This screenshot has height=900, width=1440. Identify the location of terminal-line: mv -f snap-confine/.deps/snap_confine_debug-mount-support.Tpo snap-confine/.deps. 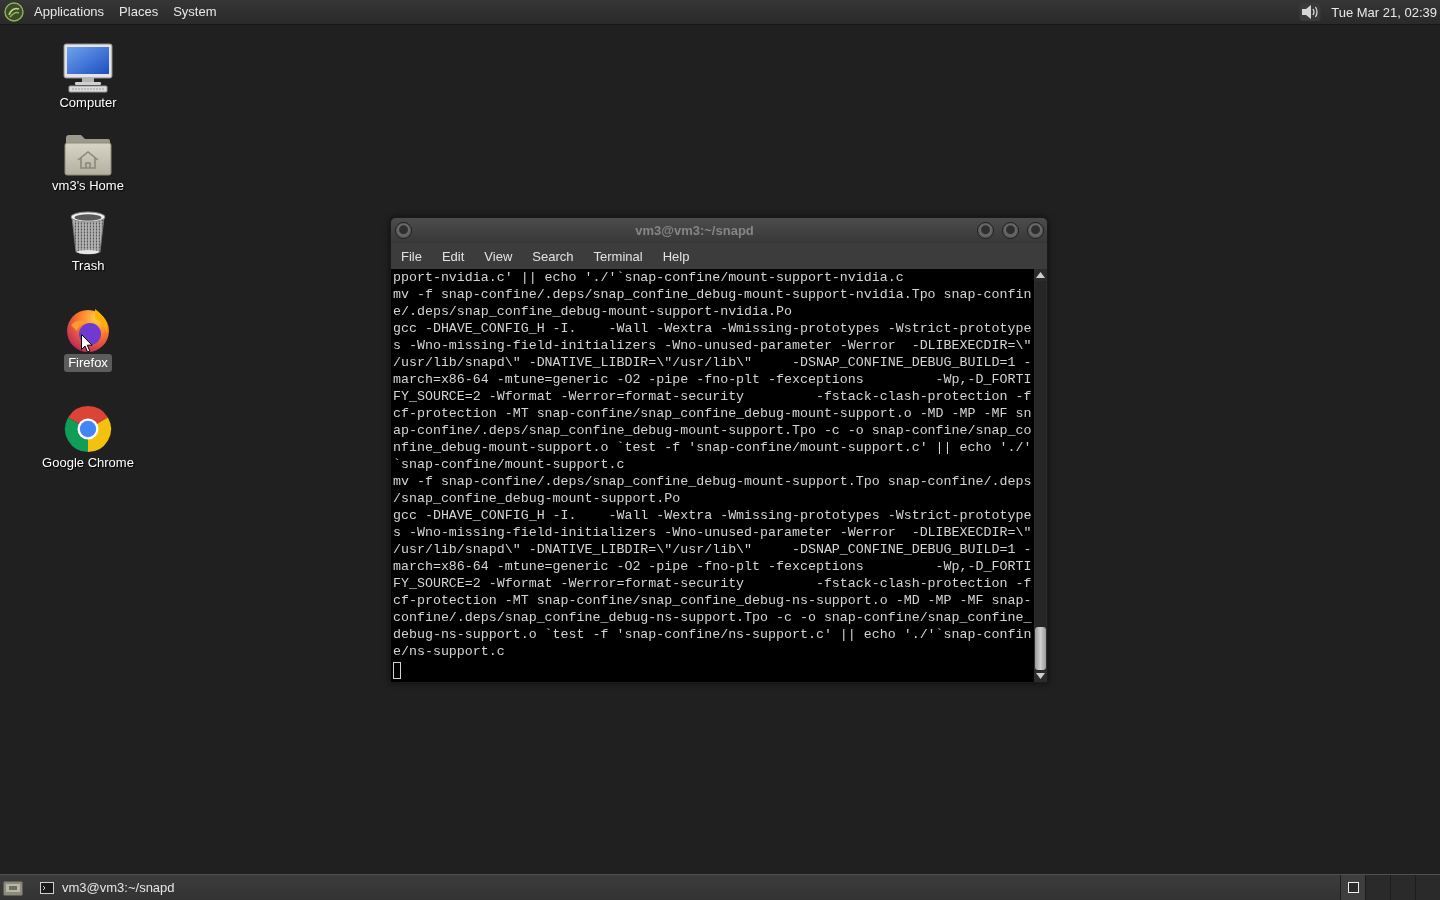
(713, 481).